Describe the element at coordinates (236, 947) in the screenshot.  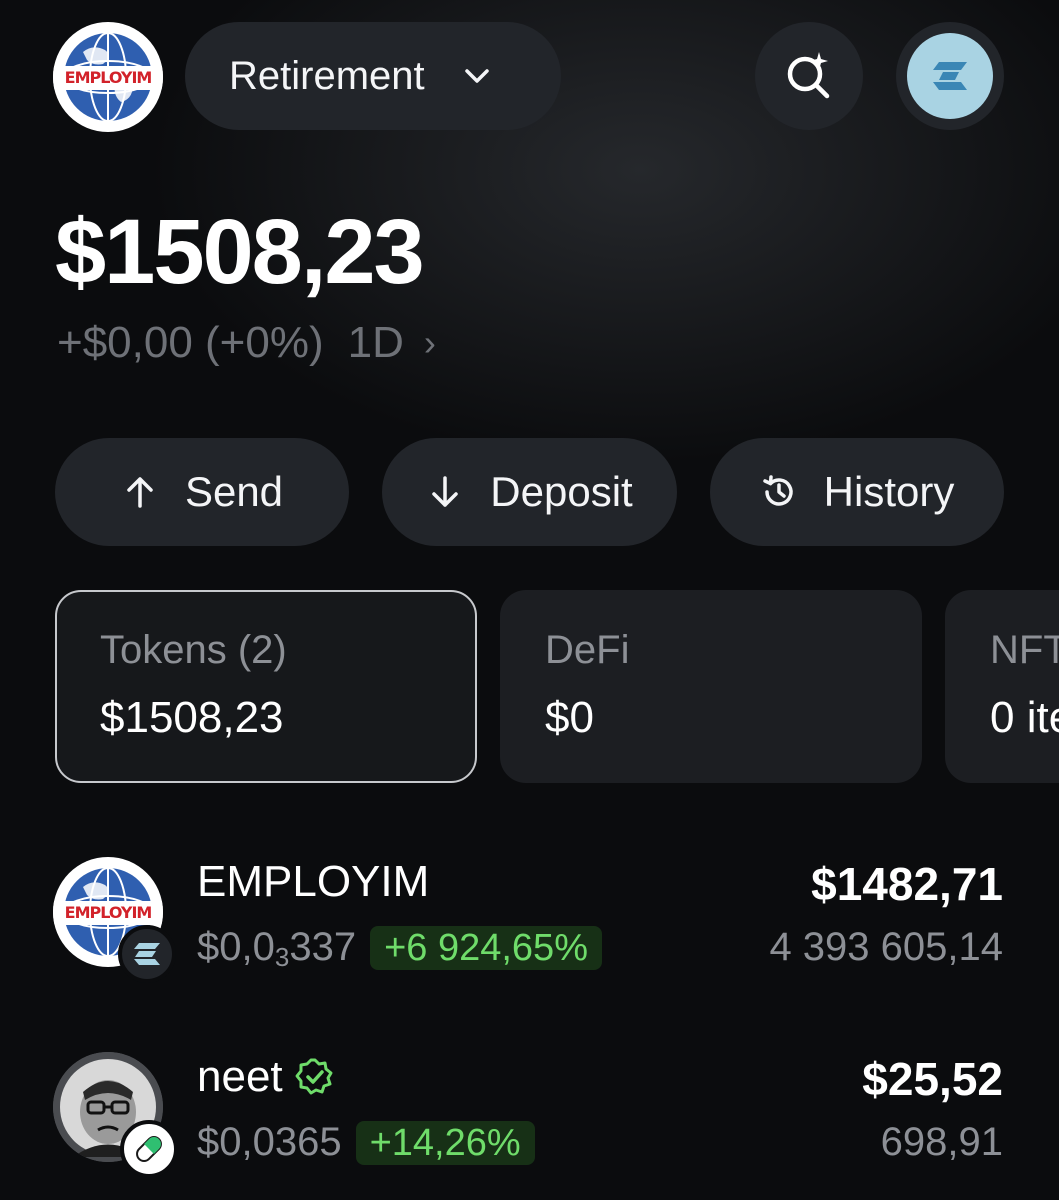
I see `token-price-prefix: $0,0` at that location.